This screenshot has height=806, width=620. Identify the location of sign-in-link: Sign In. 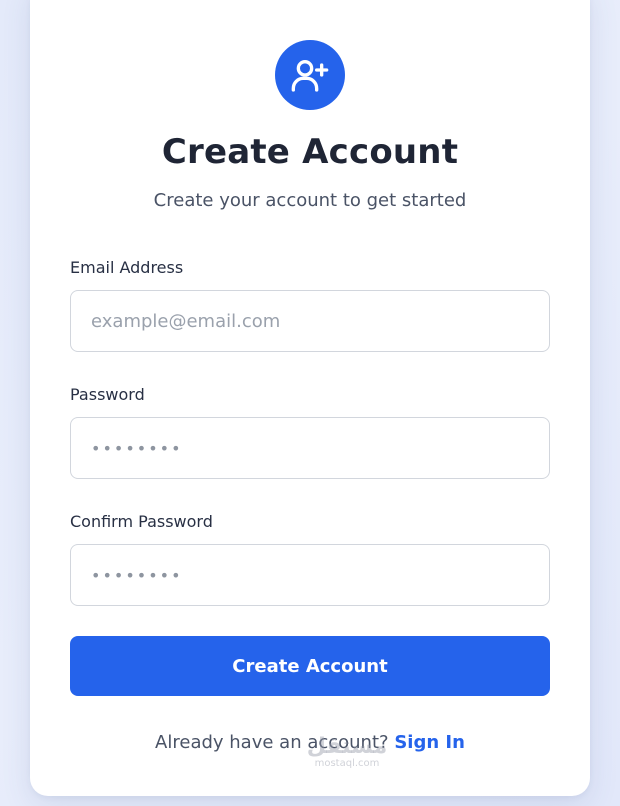
(429, 742).